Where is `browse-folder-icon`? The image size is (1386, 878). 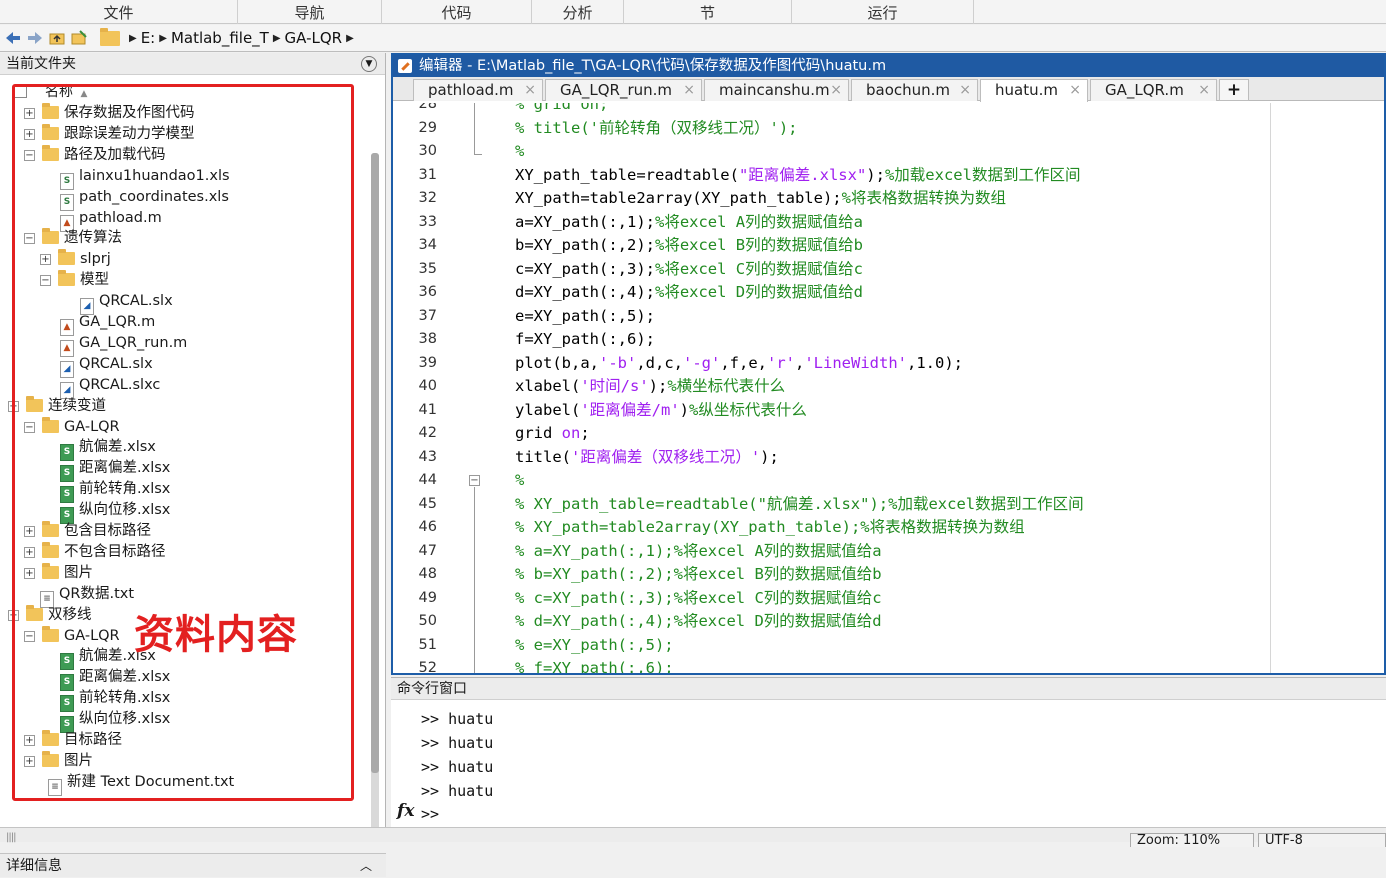
browse-folder-icon is located at coordinates (79, 38).